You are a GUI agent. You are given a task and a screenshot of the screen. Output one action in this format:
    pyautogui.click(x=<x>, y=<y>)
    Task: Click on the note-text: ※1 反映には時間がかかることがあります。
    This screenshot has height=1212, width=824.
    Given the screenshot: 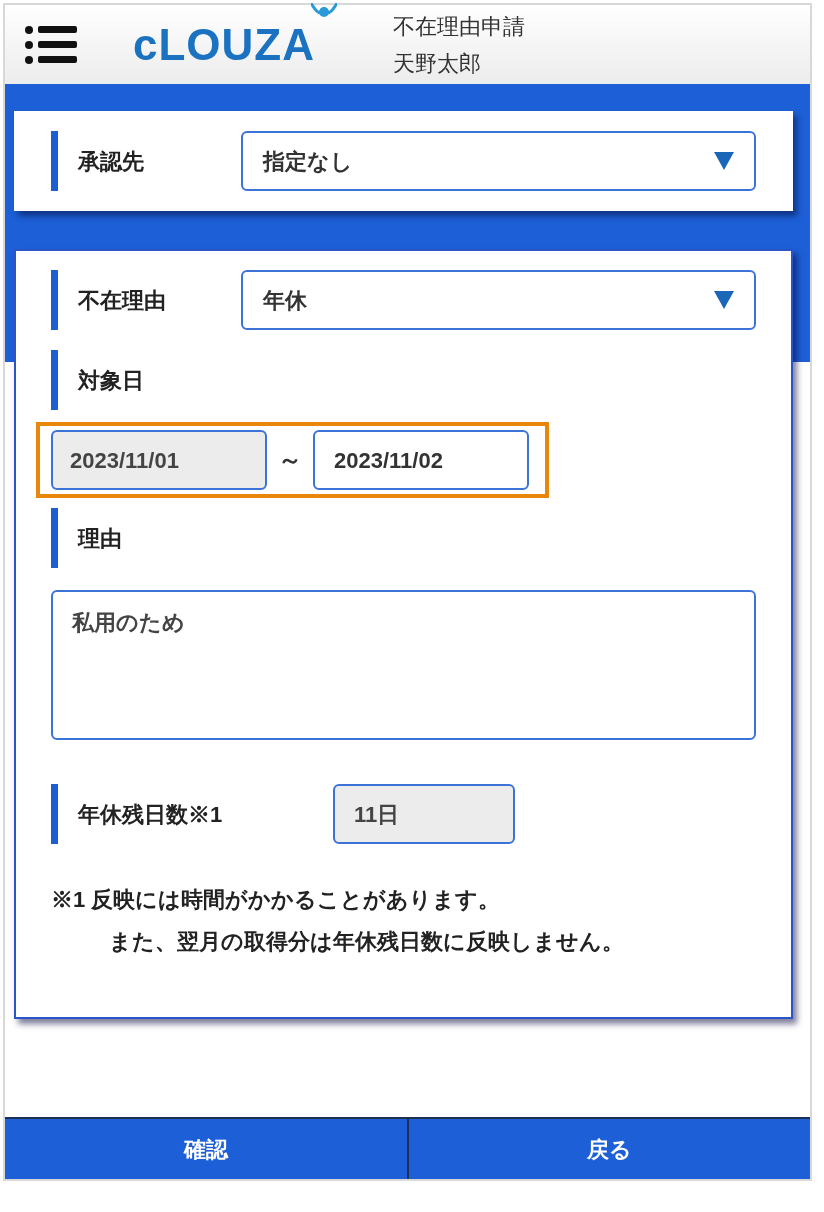 What is the action you would take?
    pyautogui.click(x=276, y=900)
    